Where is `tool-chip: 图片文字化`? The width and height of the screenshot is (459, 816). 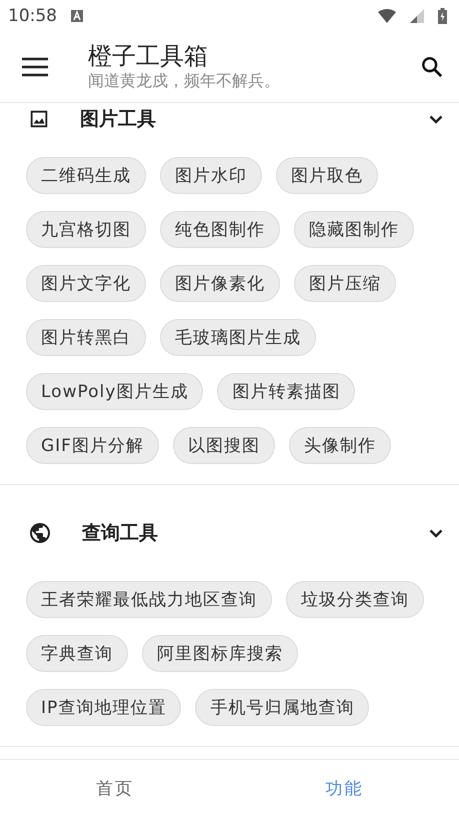
tool-chip: 图片文字化 is located at coordinates (86, 283).